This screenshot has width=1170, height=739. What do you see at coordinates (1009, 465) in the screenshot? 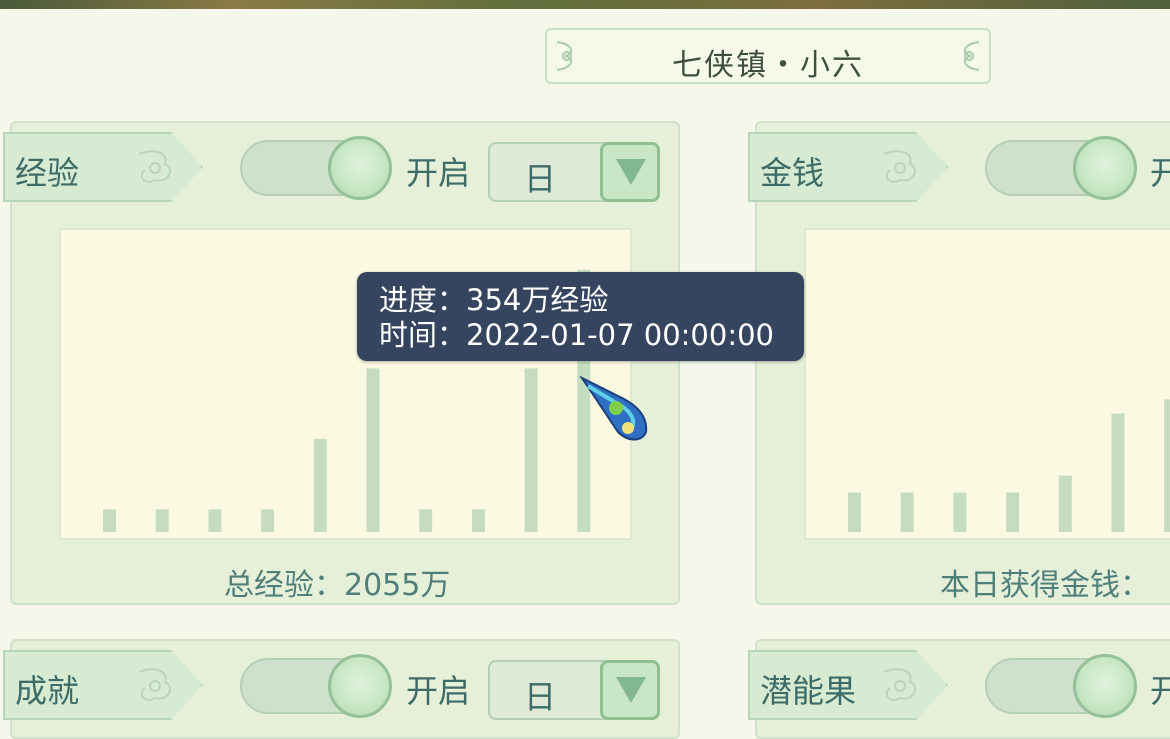
I see `money-chart-svg` at bounding box center [1009, 465].